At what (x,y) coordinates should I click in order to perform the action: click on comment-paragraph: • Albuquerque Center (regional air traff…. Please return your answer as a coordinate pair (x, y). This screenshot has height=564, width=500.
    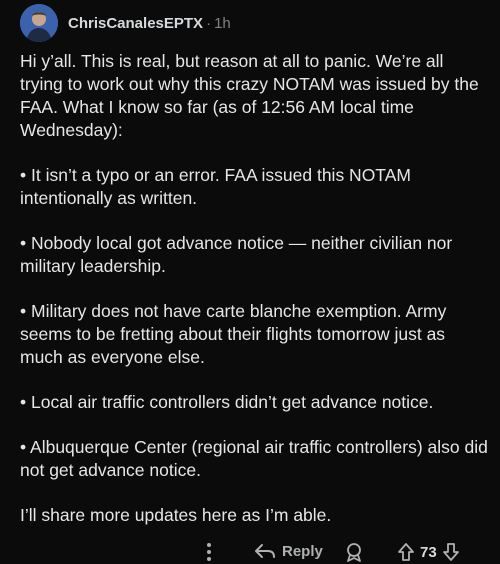
    Looking at the image, I should click on (254, 458).